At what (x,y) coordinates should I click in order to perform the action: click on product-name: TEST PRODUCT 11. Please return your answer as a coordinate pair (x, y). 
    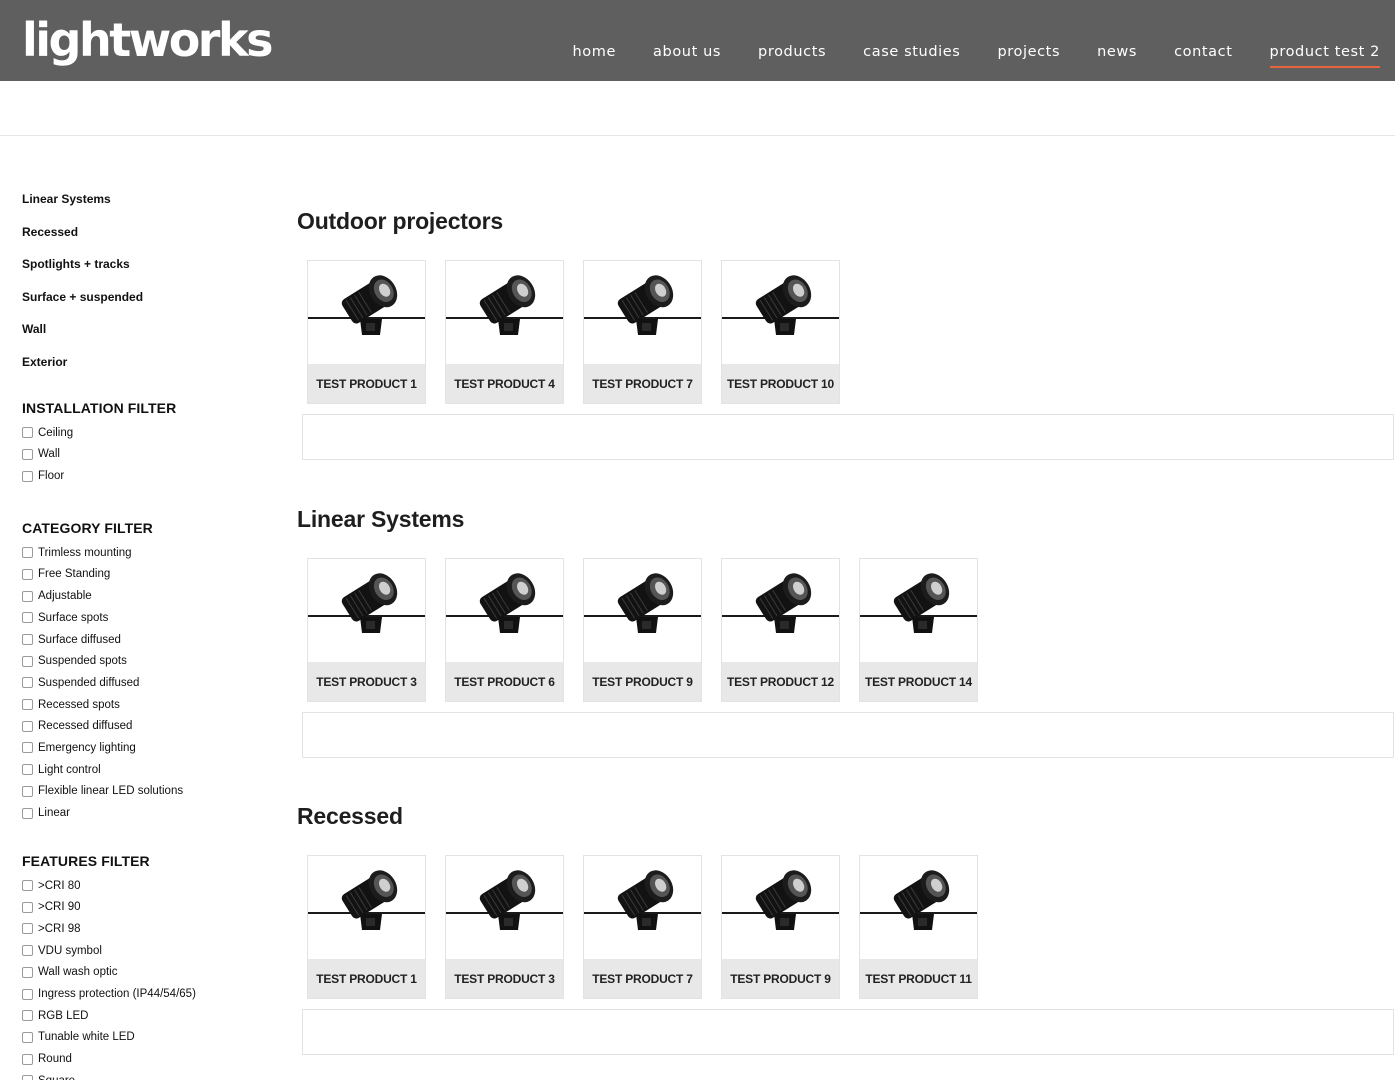
    Looking at the image, I should click on (918, 978).